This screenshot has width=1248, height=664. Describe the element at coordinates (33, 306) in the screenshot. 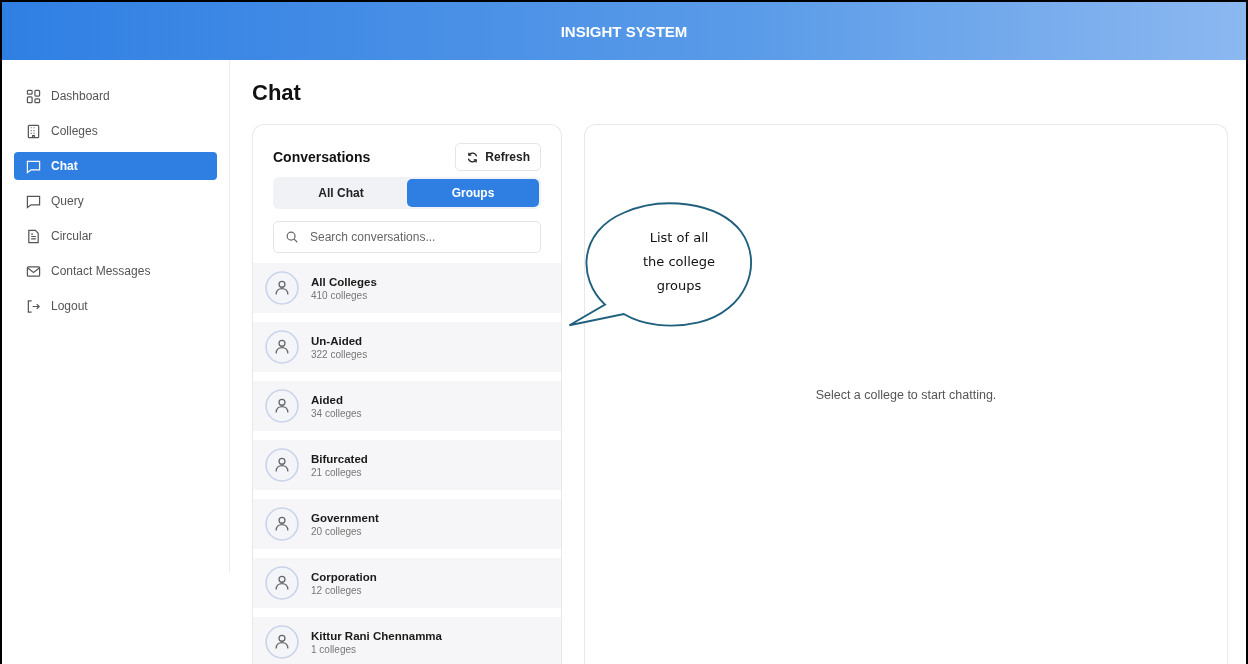

I see `logout-icon` at that location.